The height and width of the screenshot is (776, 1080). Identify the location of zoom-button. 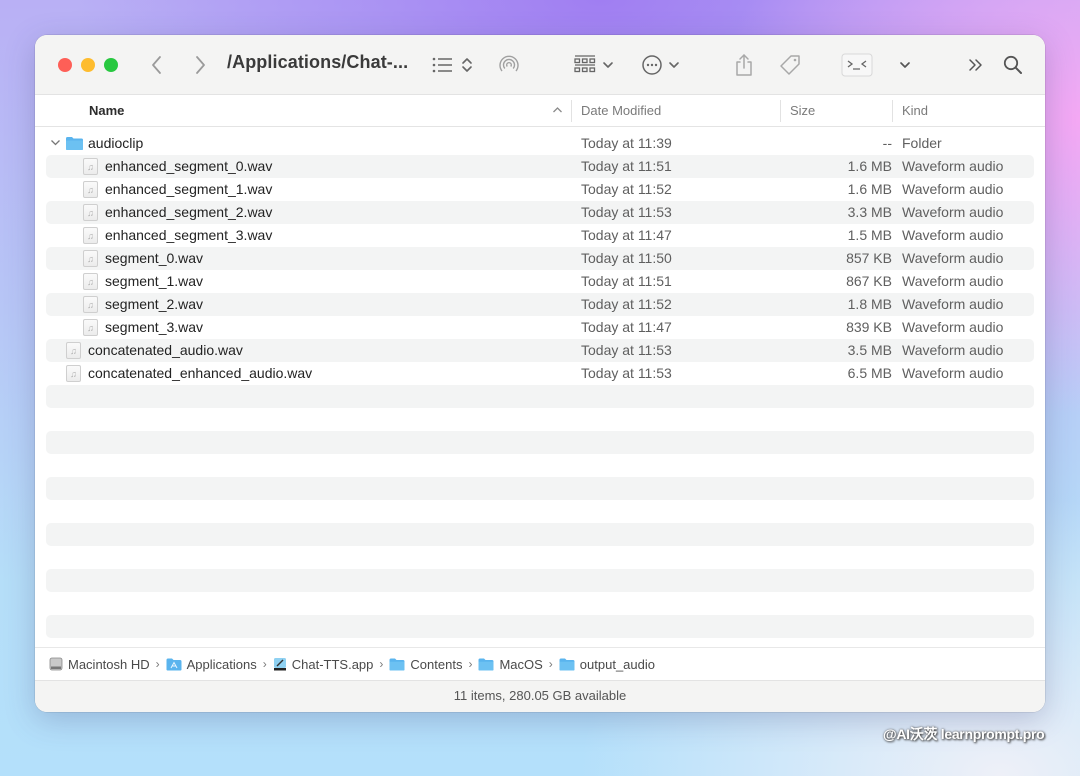
(111, 65).